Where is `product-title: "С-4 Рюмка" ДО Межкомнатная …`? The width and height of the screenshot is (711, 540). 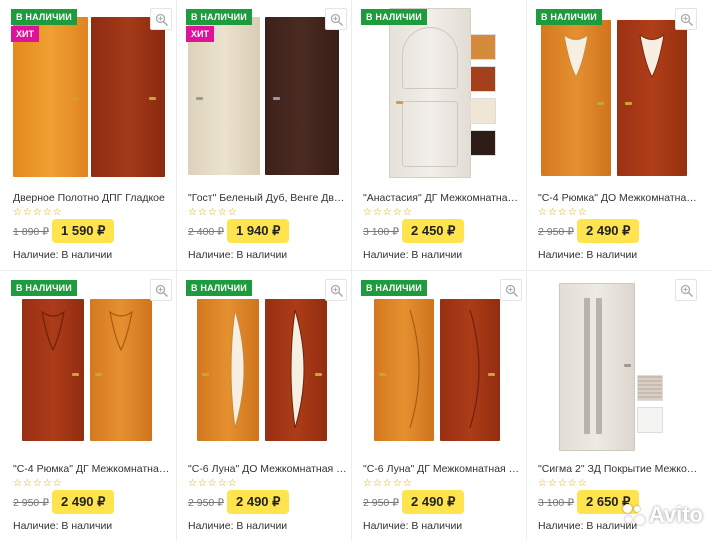
product-title: "С-4 Рюмка" ДО Межкомнатная … is located at coordinates (618, 198).